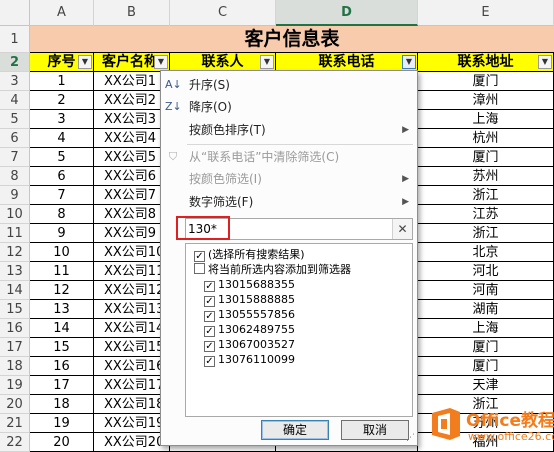  Describe the element at coordinates (15, 347) in the screenshot. I see `row-header: 17` at that location.